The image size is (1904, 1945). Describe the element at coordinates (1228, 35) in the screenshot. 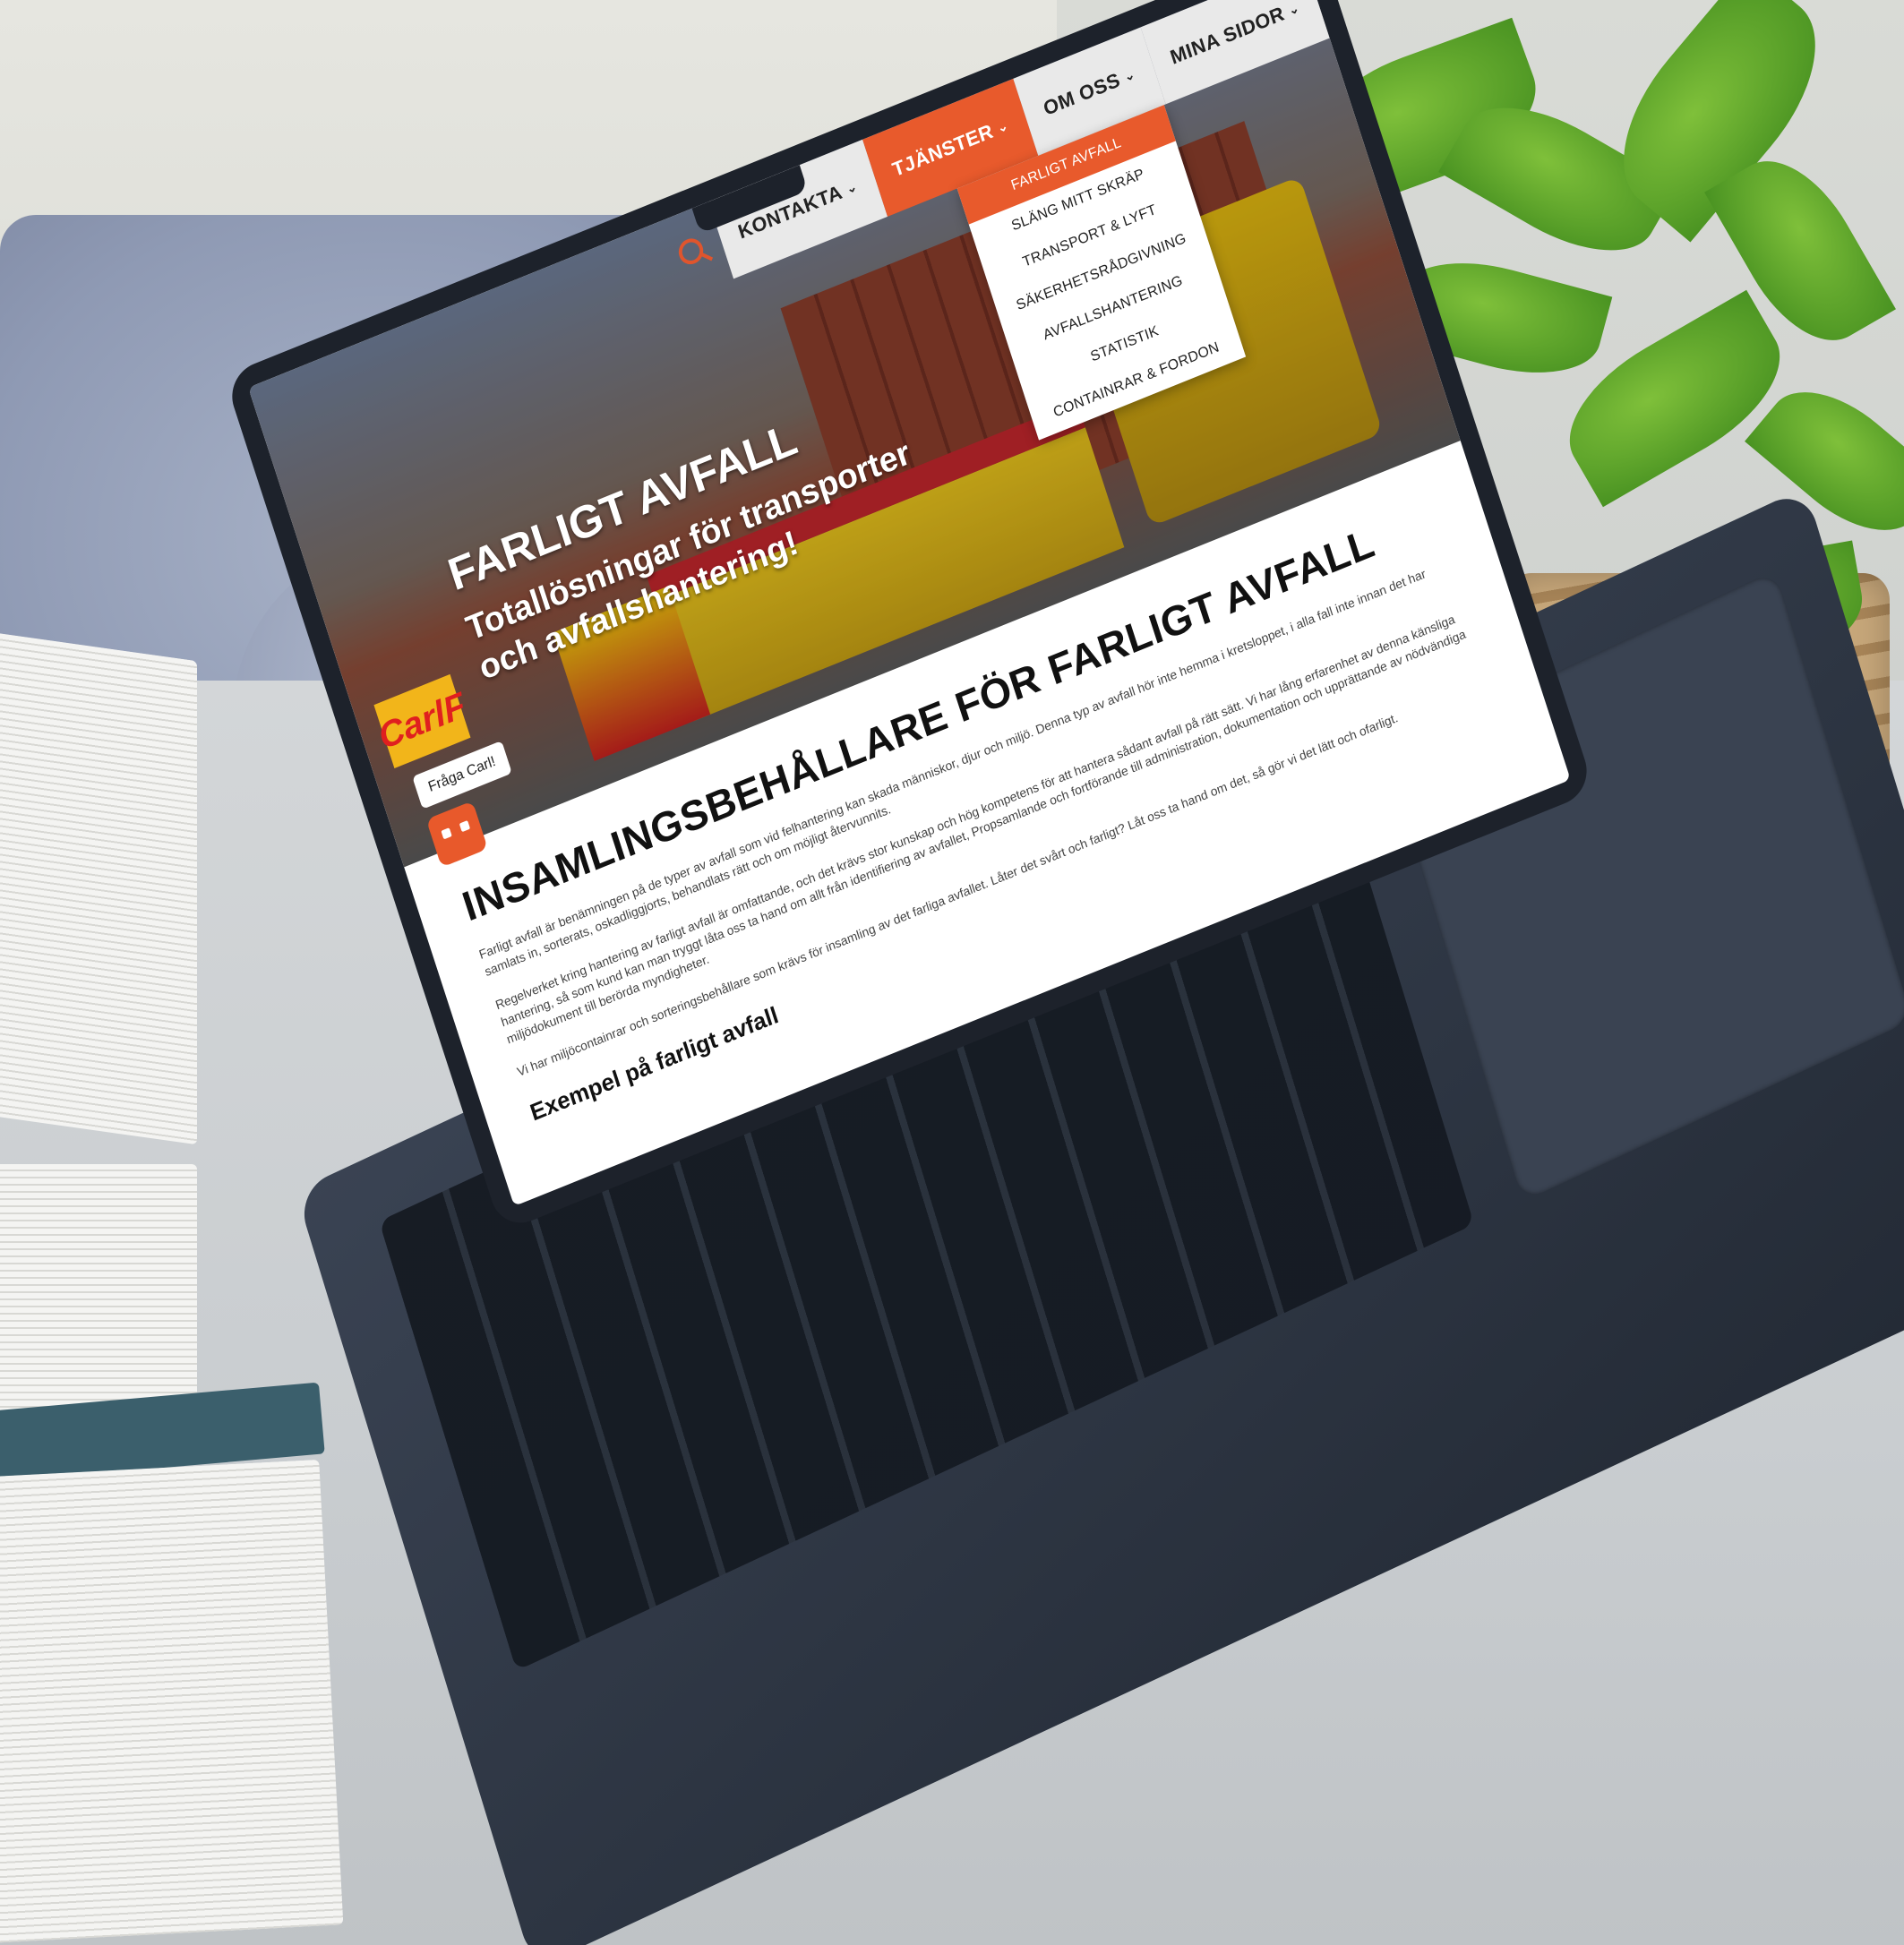

I see `nav-label: MINA SIDOR` at that location.